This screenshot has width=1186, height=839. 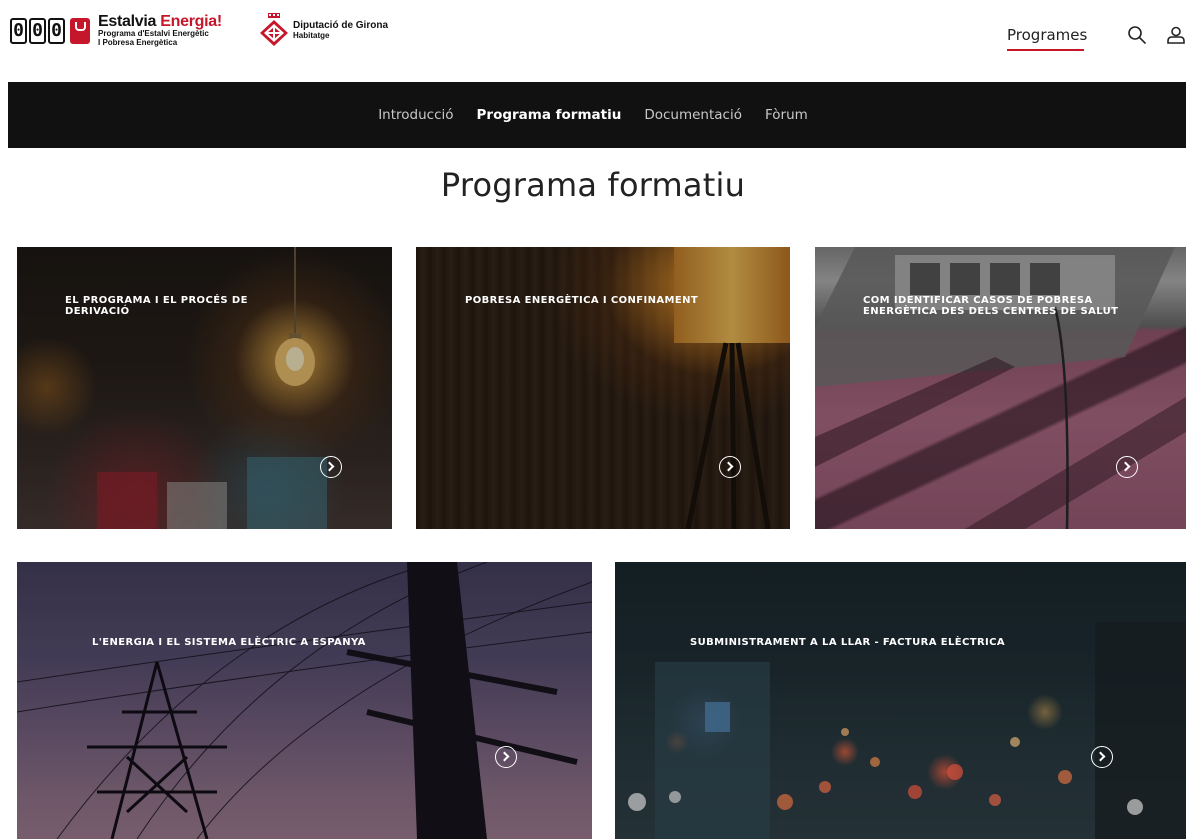 I want to click on subnav-item-documentacio: Documentació, so click(x=693, y=115).